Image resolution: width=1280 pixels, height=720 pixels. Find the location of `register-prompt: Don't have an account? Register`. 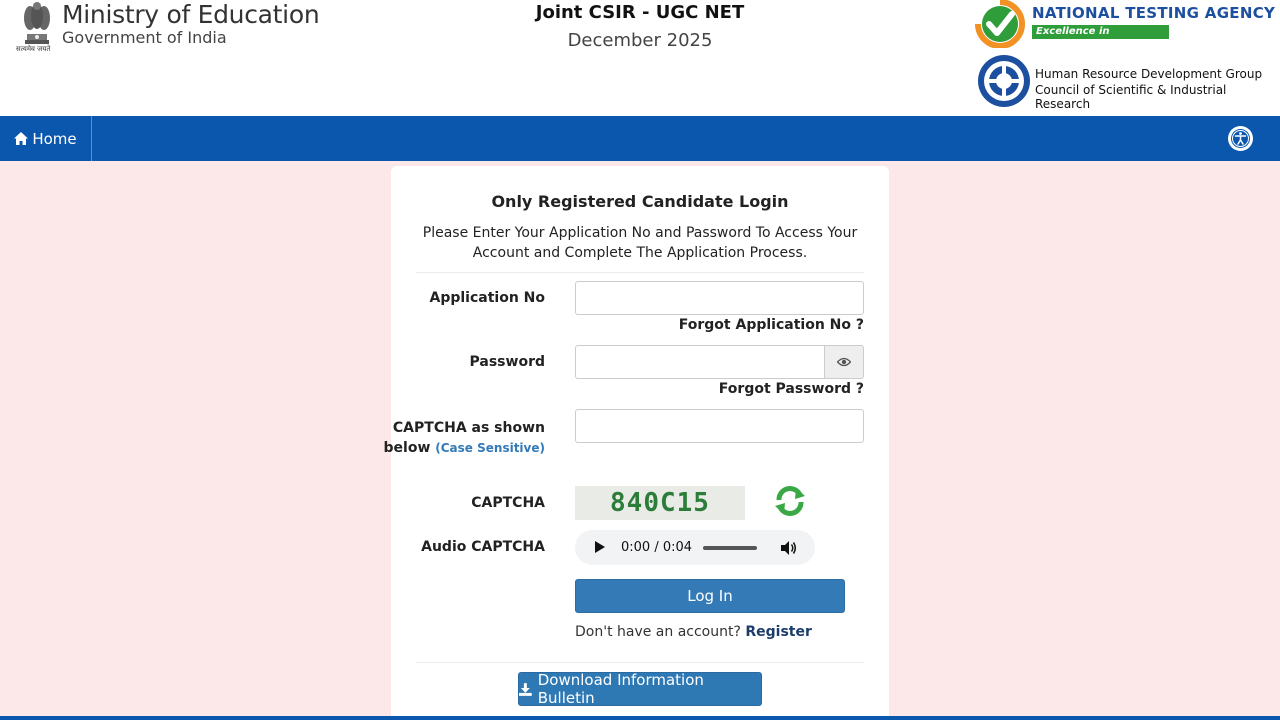

register-prompt: Don't have an account? Register is located at coordinates (693, 632).